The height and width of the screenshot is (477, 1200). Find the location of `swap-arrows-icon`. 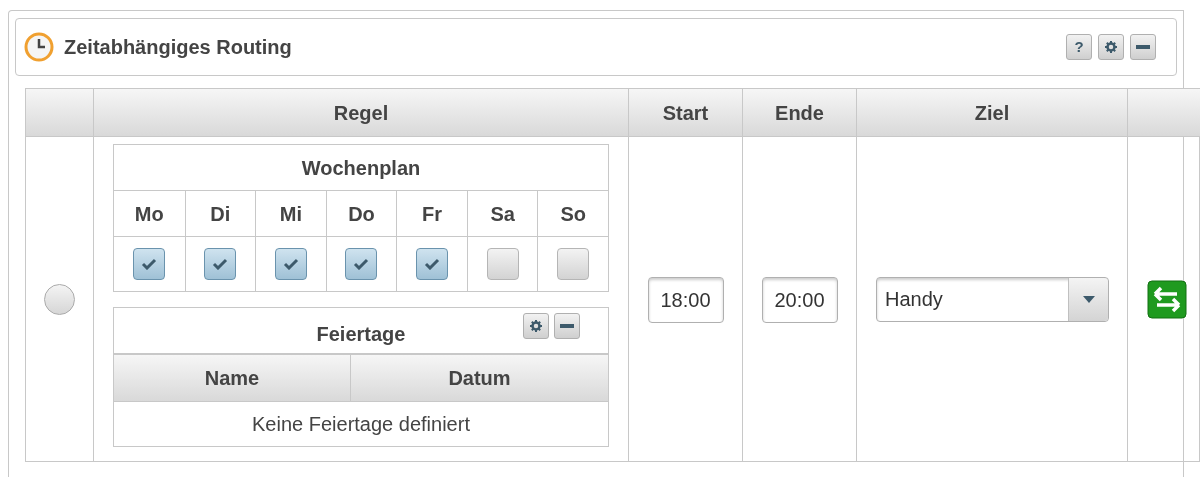

swap-arrows-icon is located at coordinates (1167, 299).